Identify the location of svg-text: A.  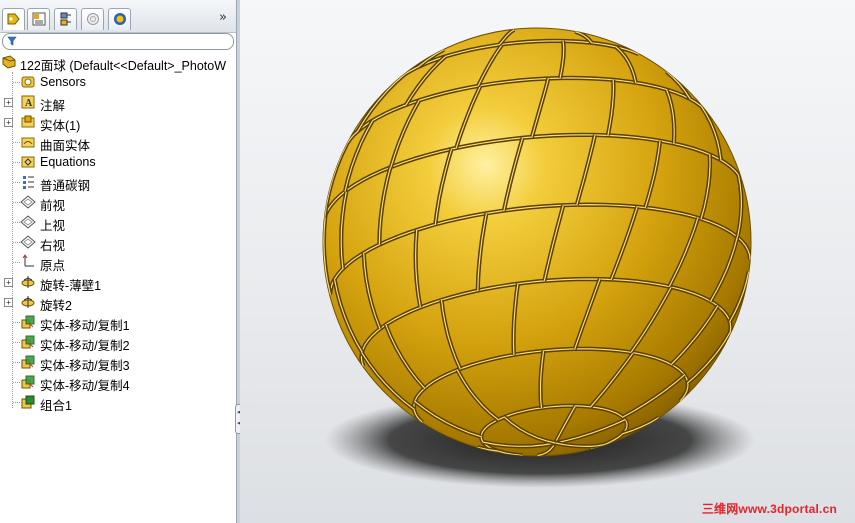
(29, 103).